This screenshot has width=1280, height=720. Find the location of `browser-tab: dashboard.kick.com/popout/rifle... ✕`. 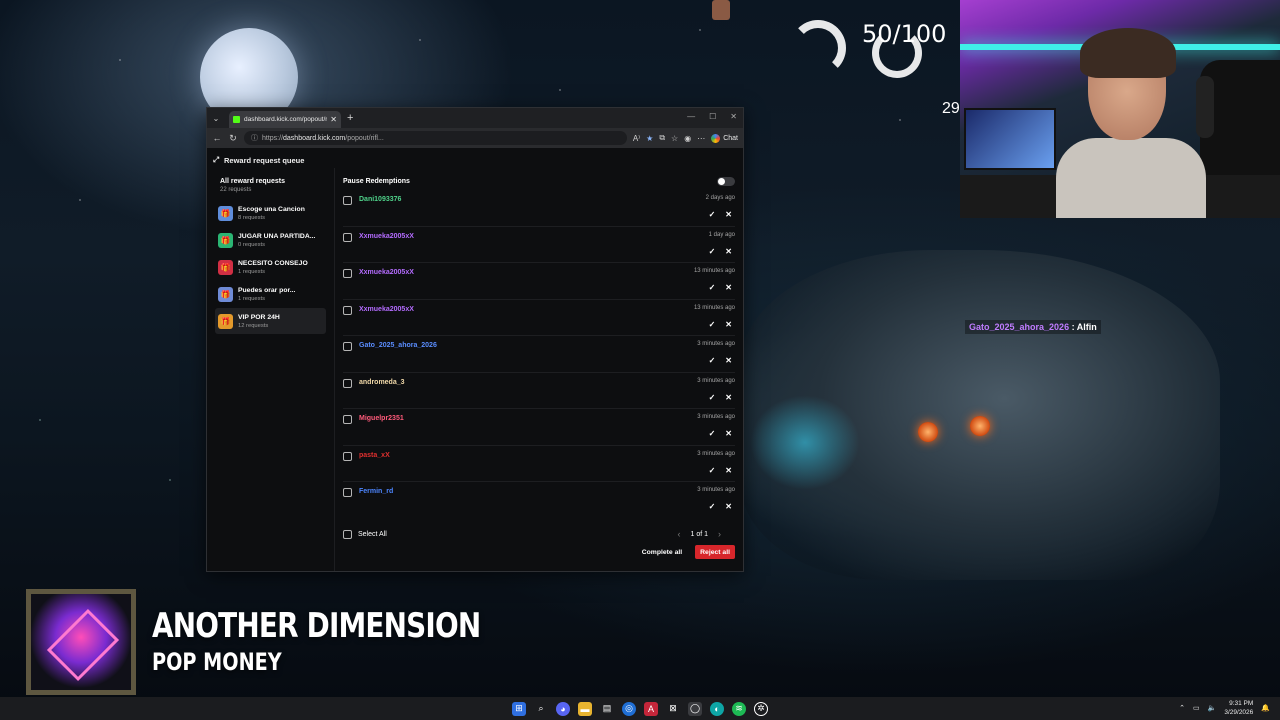

browser-tab: dashboard.kick.com/popout/rifle... ✕ is located at coordinates (285, 119).